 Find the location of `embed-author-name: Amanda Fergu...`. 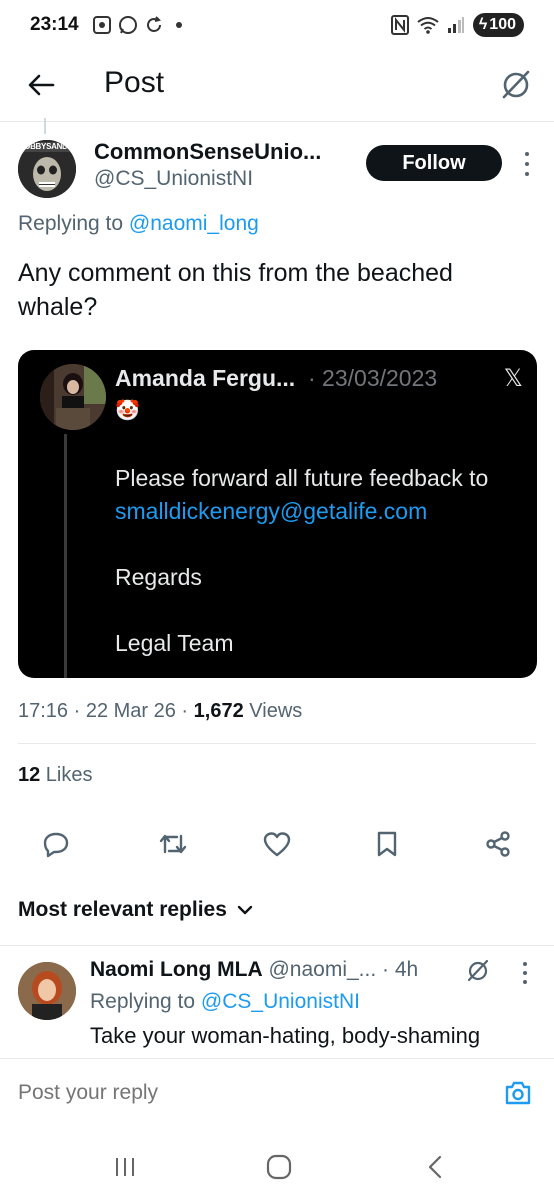

embed-author-name: Amanda Fergu... is located at coordinates (205, 378).